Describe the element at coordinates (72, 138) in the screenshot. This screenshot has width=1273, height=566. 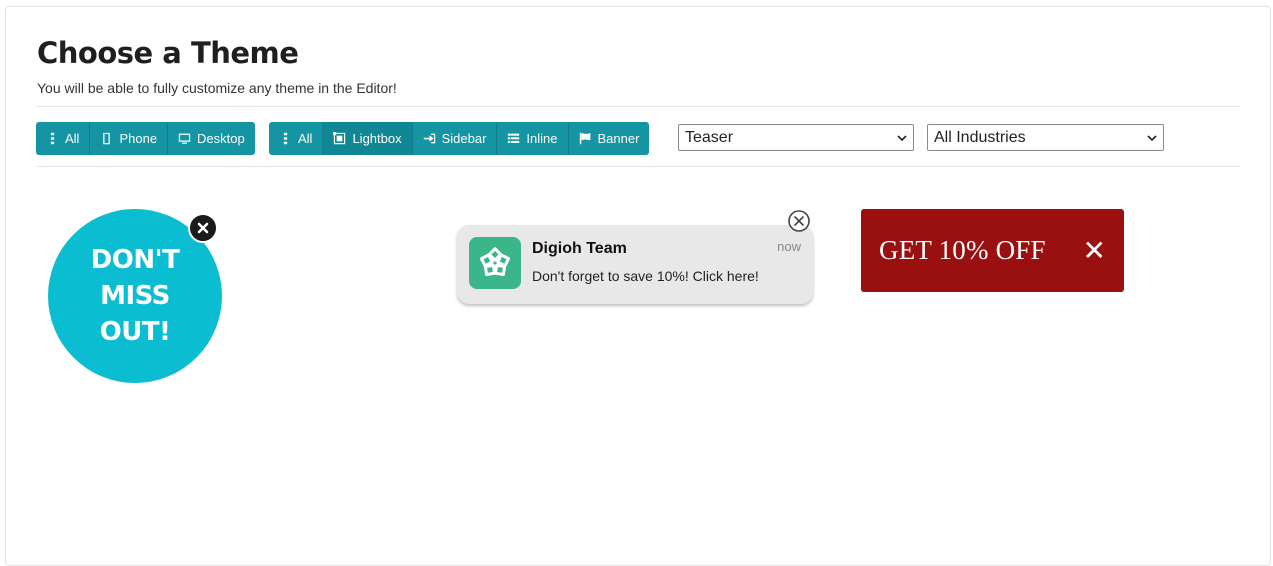
I see `device-filter-all-label: All` at that location.